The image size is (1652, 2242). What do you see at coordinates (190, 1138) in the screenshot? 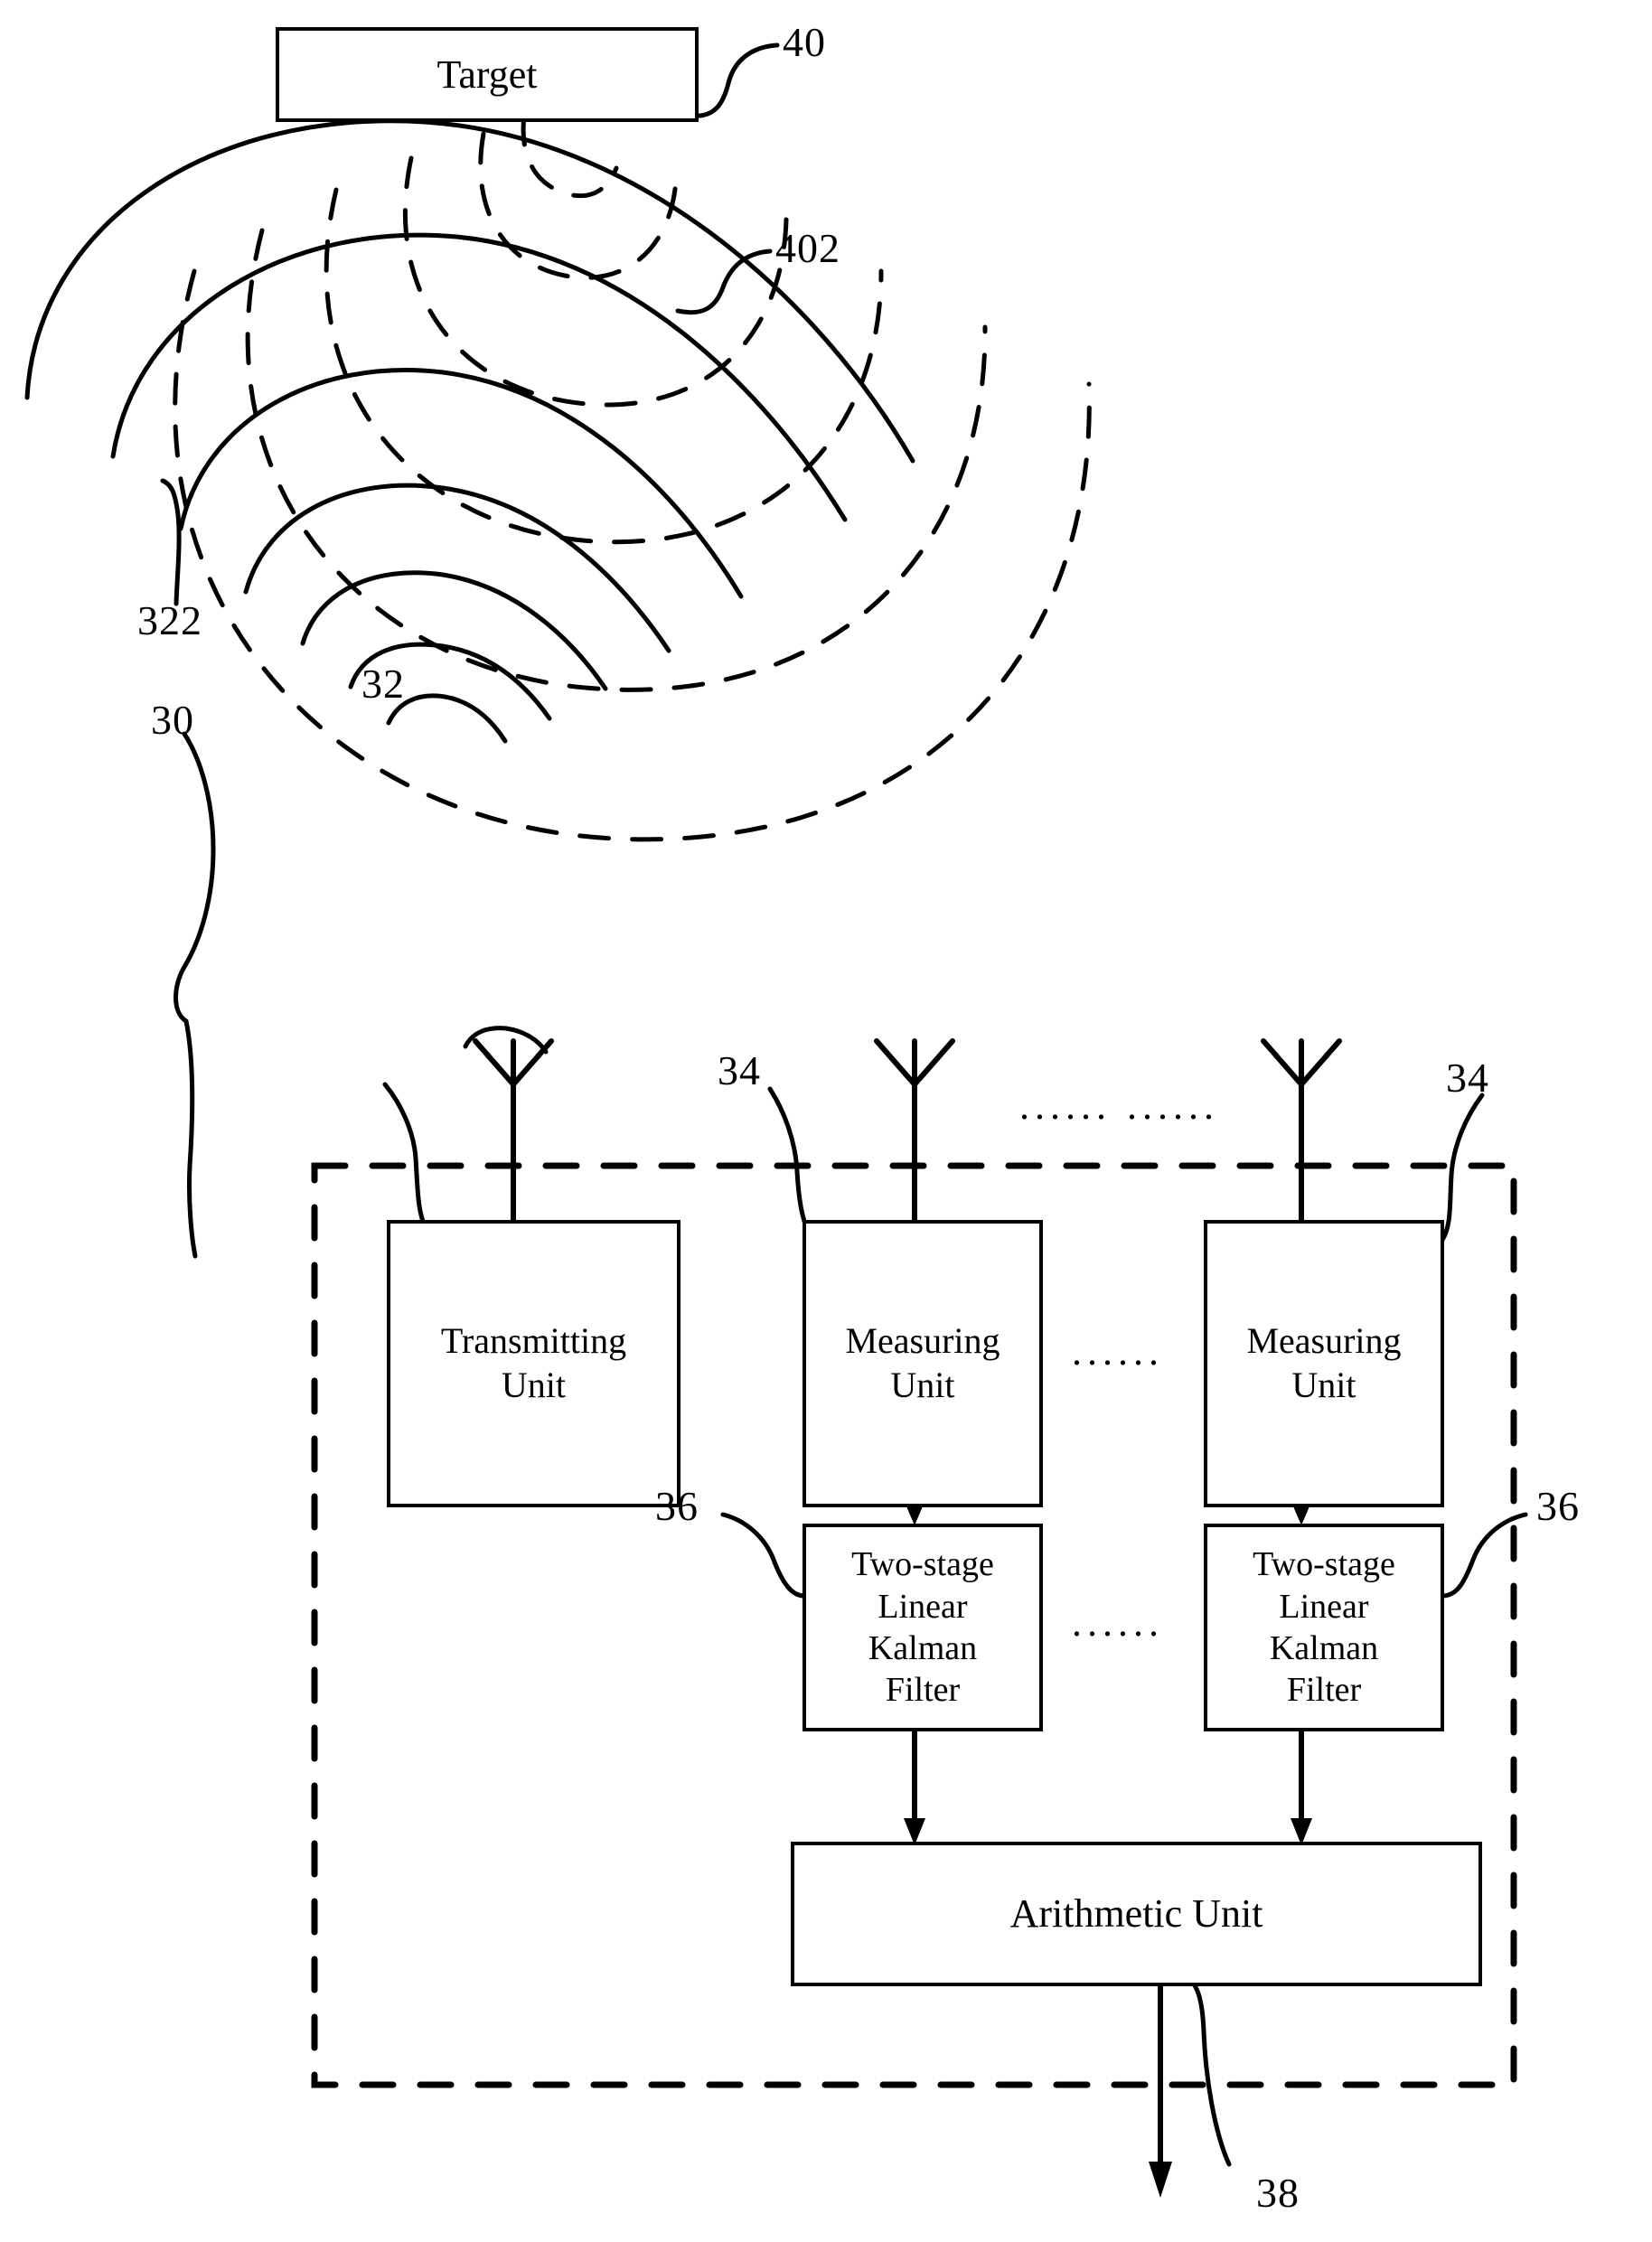
I see `leader-line-30b` at bounding box center [190, 1138].